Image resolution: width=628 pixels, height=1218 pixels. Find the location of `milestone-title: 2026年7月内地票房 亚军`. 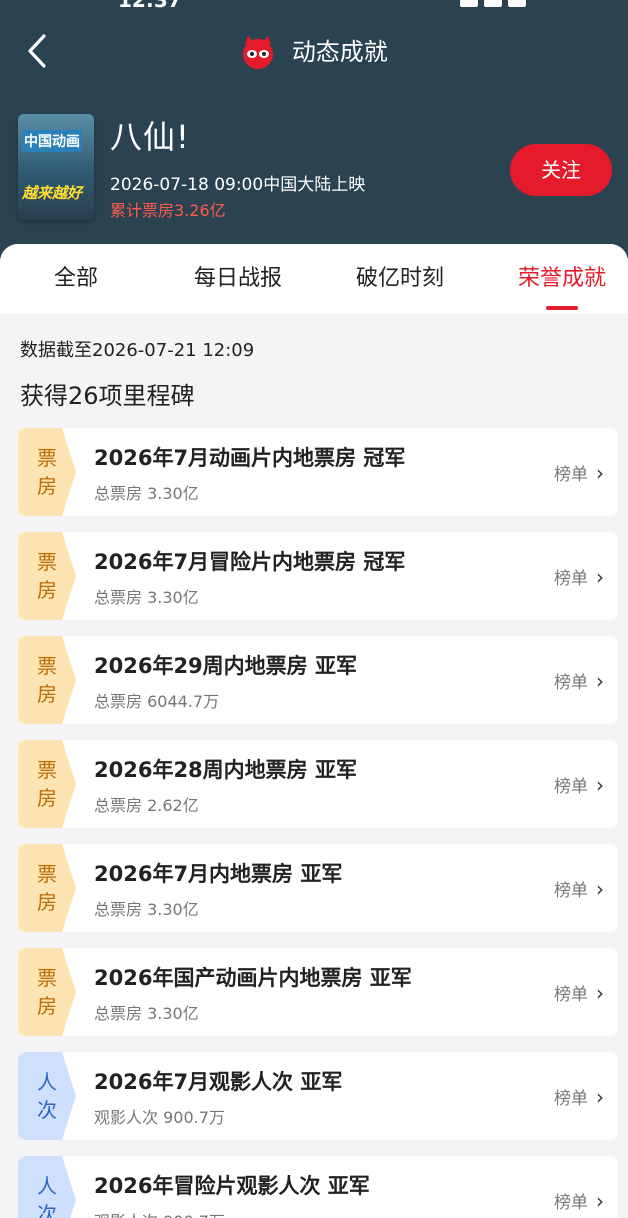

milestone-title: 2026年7月内地票房 亚军 is located at coordinates (218, 874).